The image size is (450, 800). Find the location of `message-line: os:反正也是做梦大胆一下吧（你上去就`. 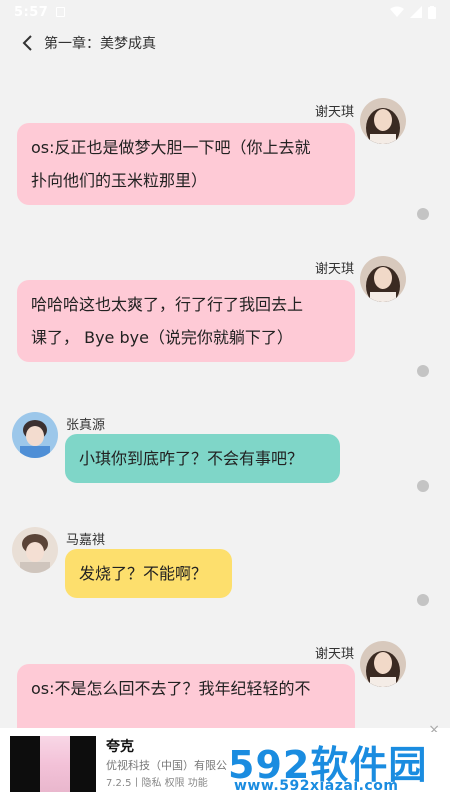

message-line: os:反正也是做梦大胆一下吧（你上去就 is located at coordinates (171, 147).